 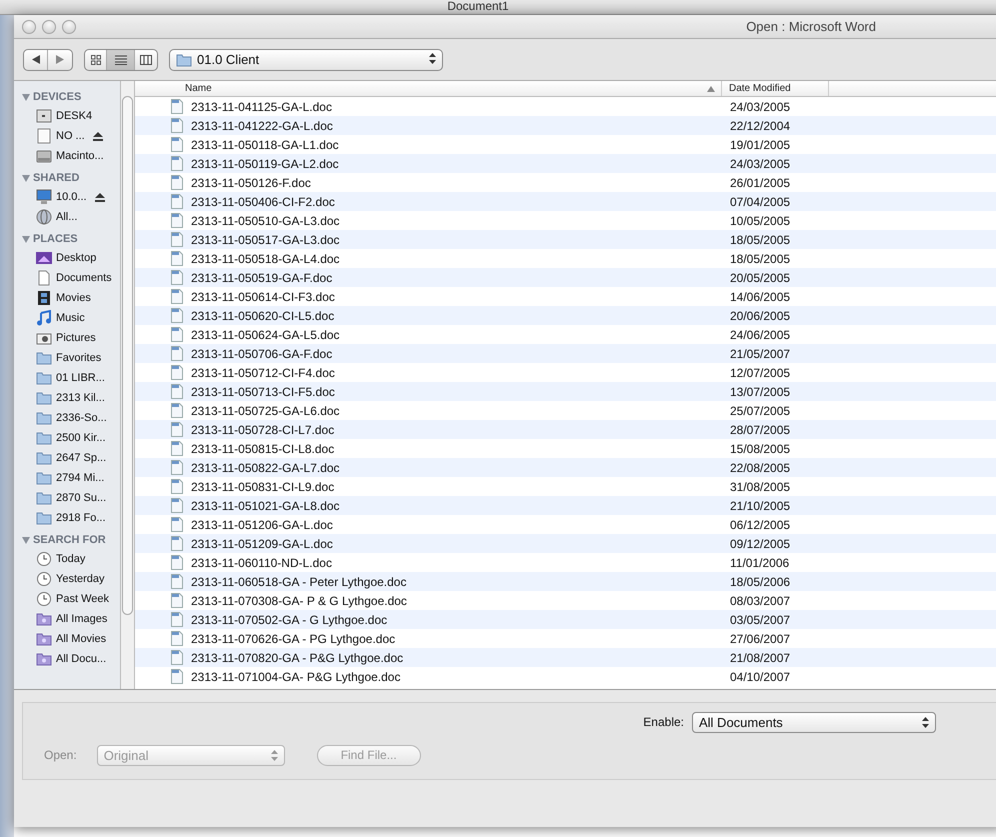 I want to click on date-modified: 07/04/2005, so click(x=760, y=201).